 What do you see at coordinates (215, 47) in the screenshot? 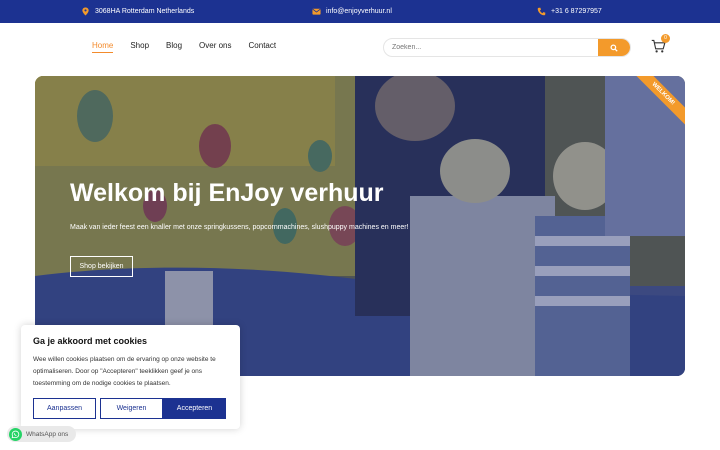
I see `nav-item-over-ons: Over ons` at bounding box center [215, 47].